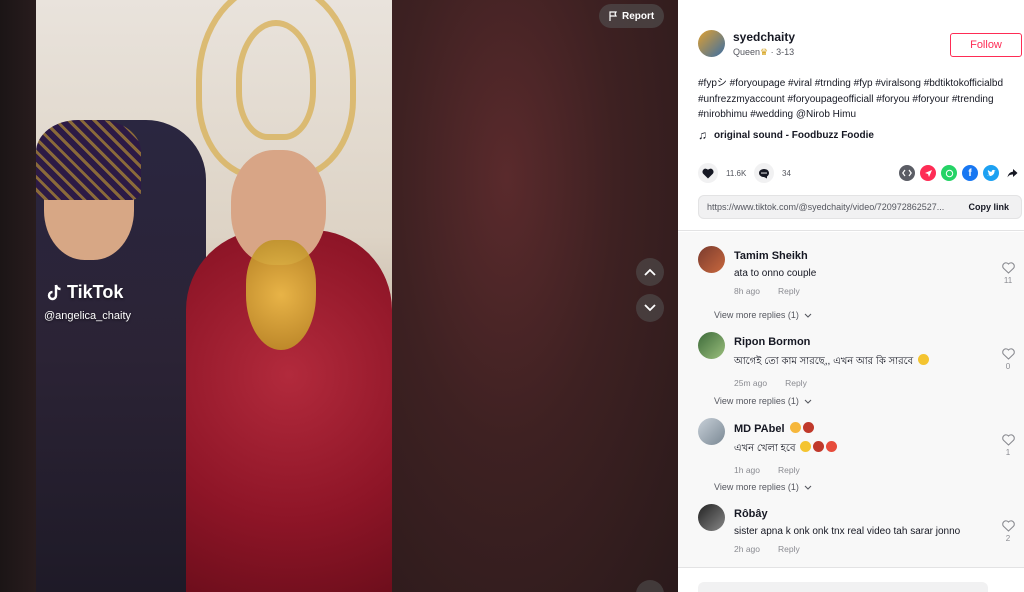 This screenshot has height=592, width=1024. I want to click on comment-like-count: 0, so click(1008, 366).